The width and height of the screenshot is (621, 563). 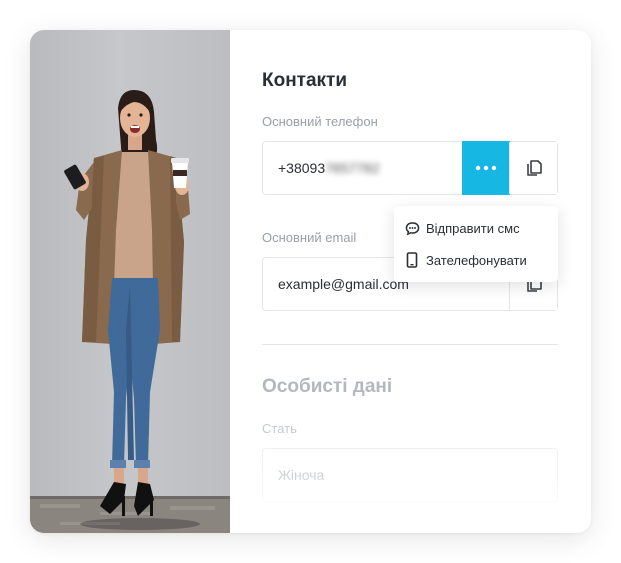 I want to click on more-actions-button, so click(x=486, y=168).